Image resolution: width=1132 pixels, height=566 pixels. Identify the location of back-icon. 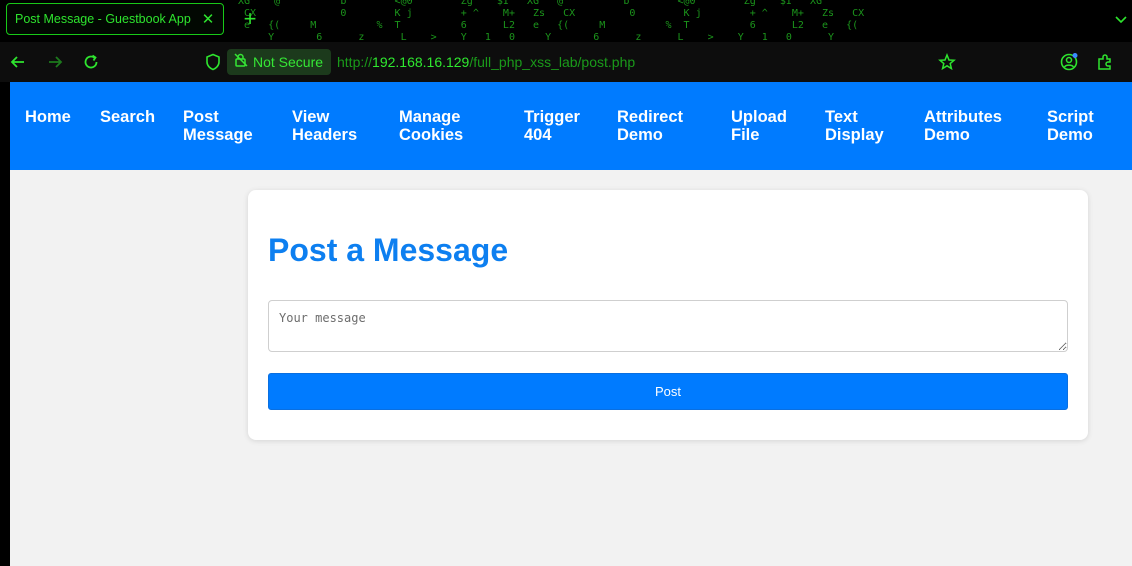
(18, 62).